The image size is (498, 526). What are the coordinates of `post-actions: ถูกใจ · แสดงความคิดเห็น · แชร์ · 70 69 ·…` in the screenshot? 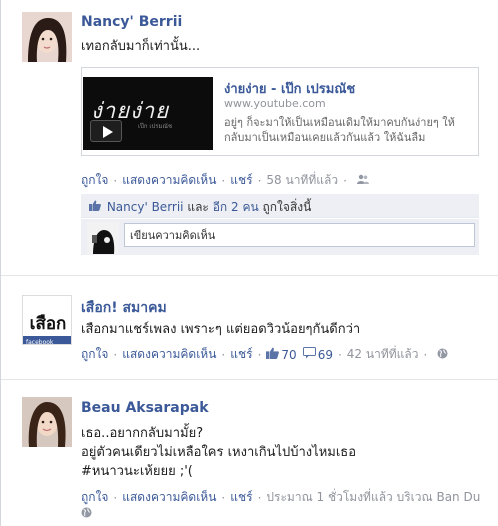 It's located at (264, 354).